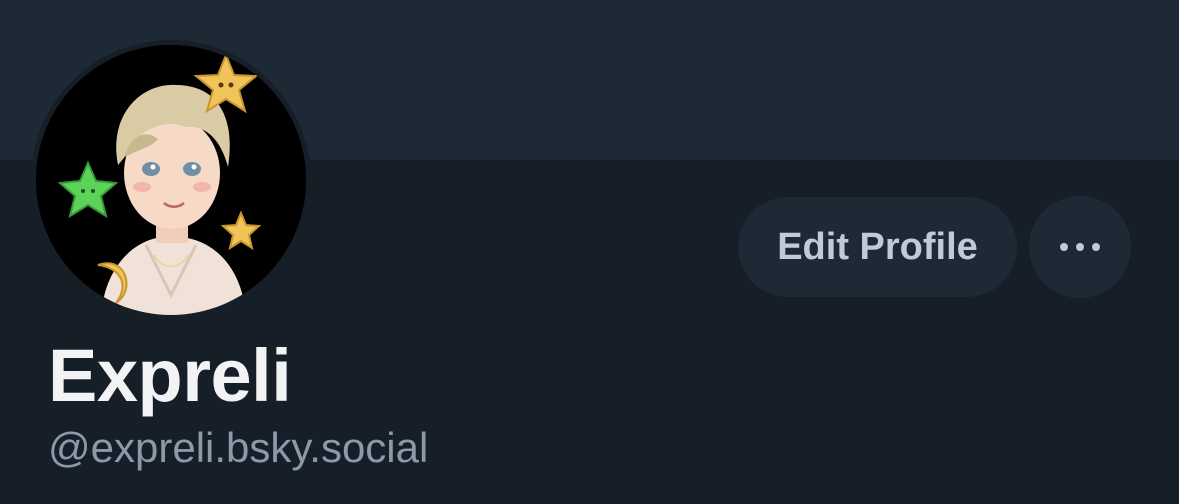  What do you see at coordinates (238, 447) in the screenshot?
I see `user-handle: @expreli.bsky.social` at bounding box center [238, 447].